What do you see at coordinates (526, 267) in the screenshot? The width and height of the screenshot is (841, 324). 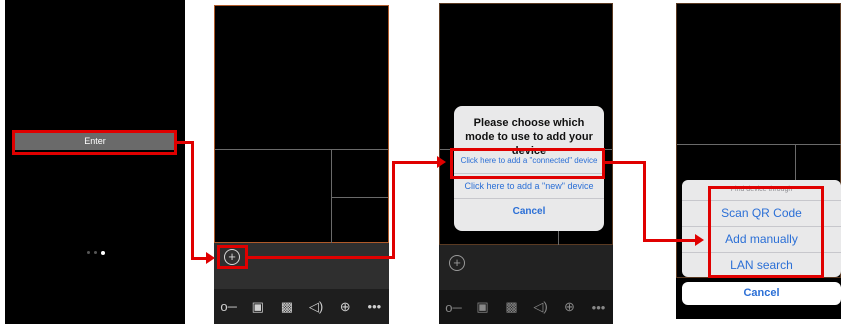 I see `quick-toolbar: +` at bounding box center [526, 267].